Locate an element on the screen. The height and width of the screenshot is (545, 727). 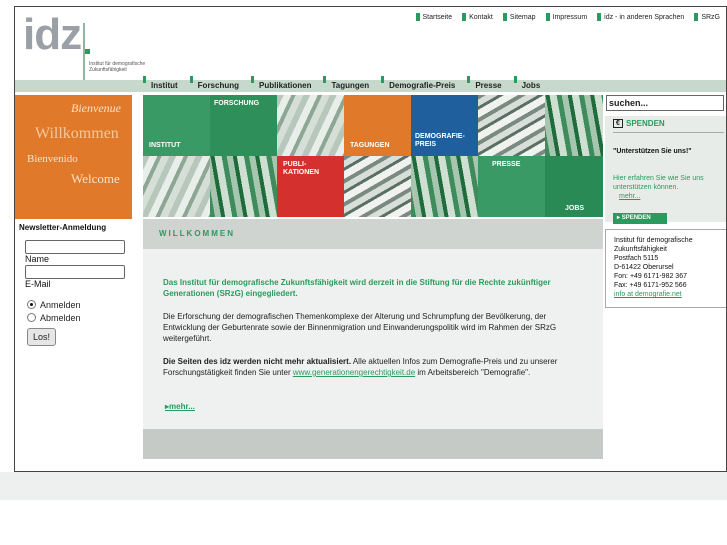
euro-icon: € is located at coordinates (618, 123).